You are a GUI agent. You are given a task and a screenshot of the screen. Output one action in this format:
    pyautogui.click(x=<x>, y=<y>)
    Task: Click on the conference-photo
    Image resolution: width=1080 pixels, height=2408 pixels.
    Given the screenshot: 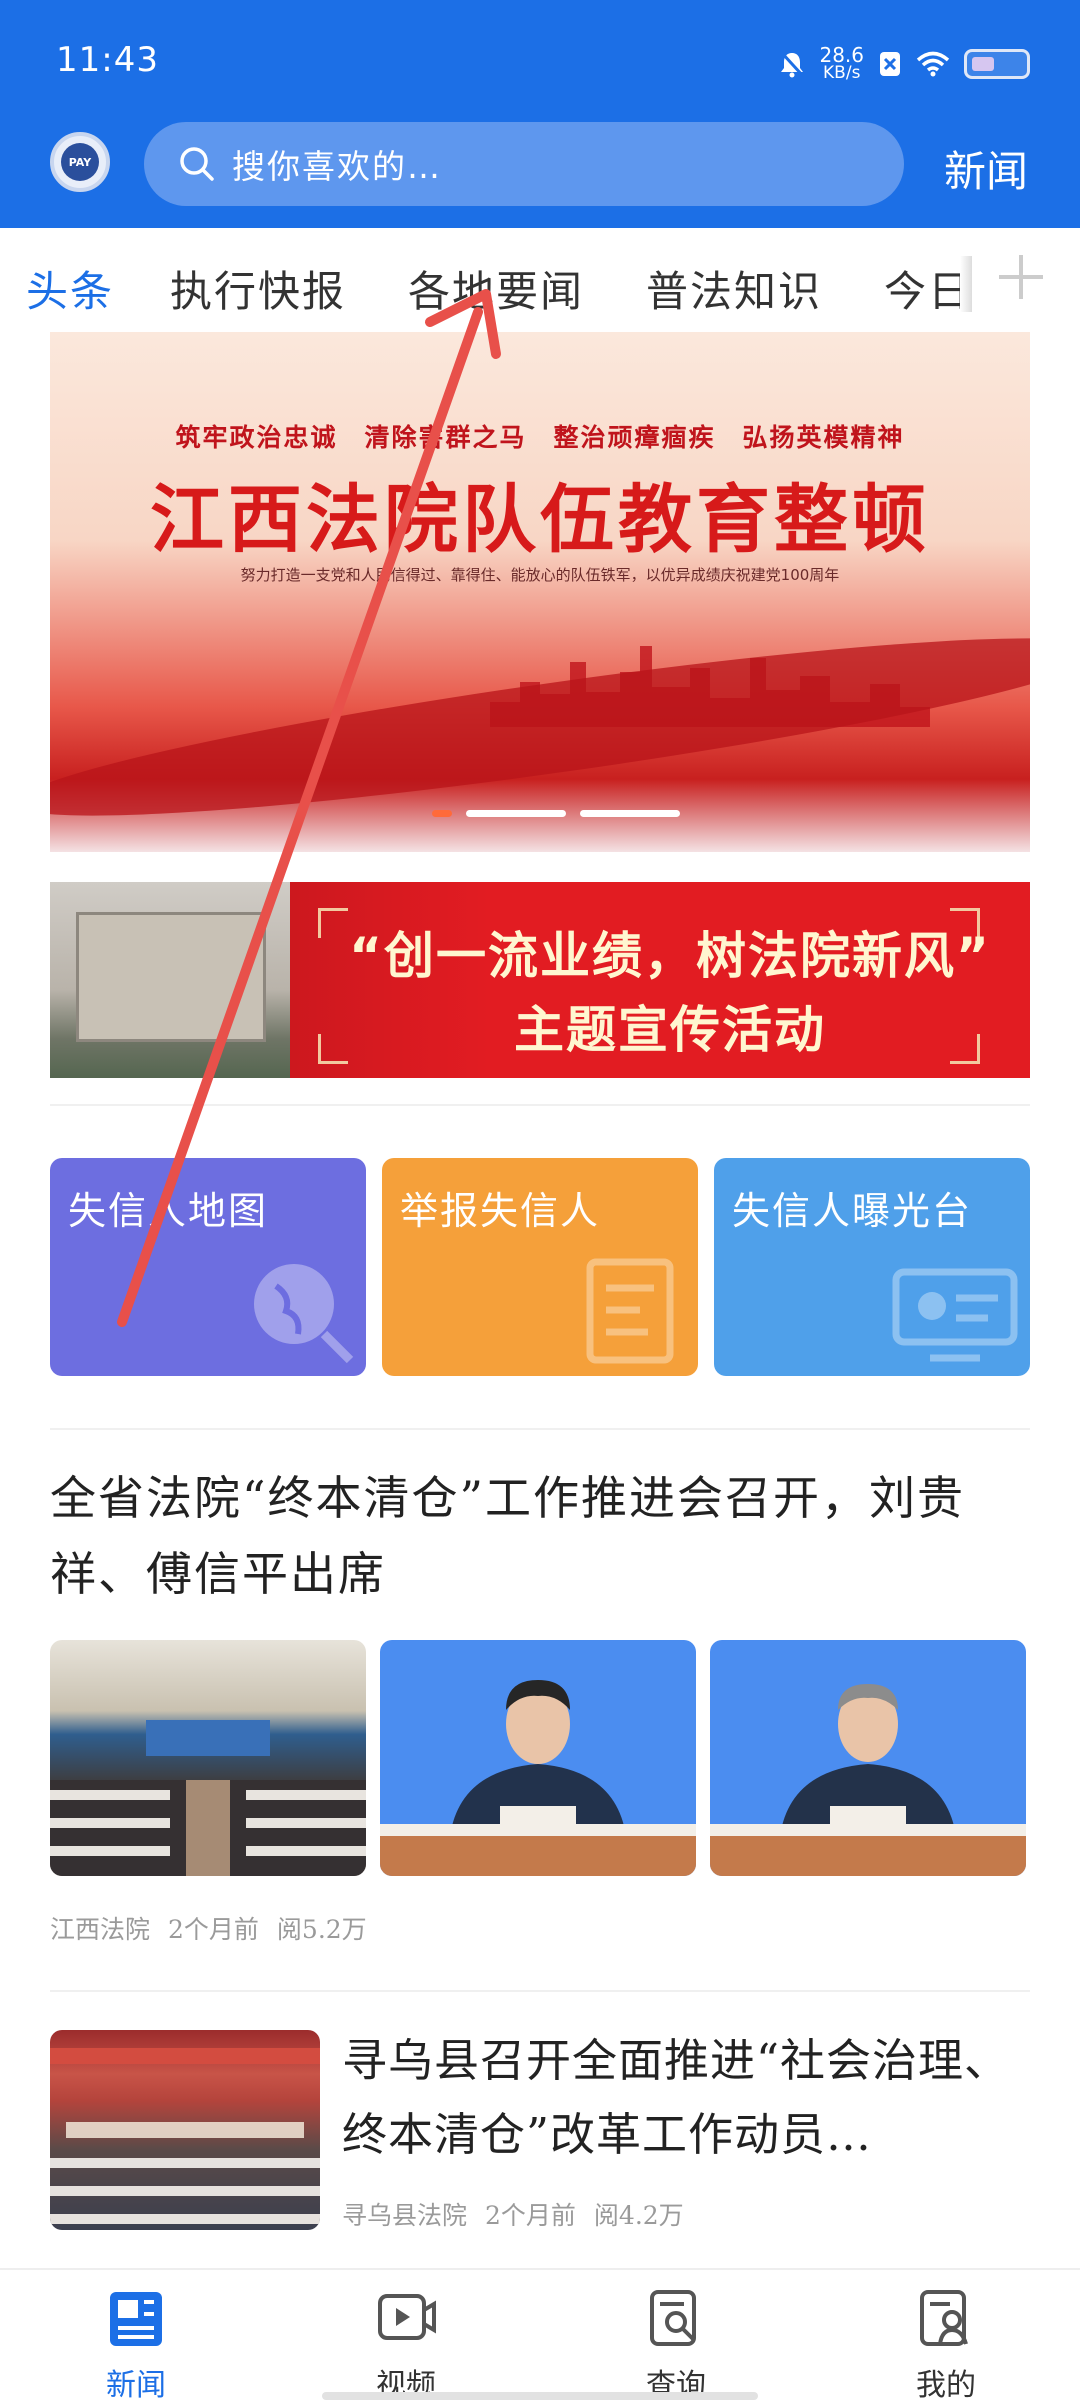 What is the action you would take?
    pyautogui.click(x=185, y=2136)
    